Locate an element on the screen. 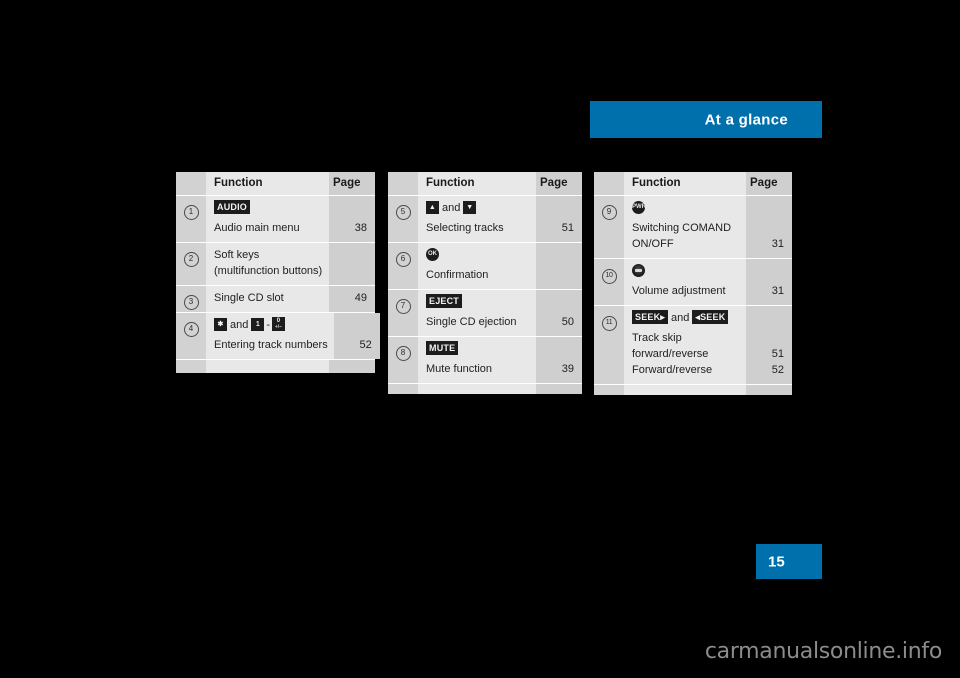 This screenshot has width=960, height=678. row-page-cell: 38 is located at coordinates (352, 219).